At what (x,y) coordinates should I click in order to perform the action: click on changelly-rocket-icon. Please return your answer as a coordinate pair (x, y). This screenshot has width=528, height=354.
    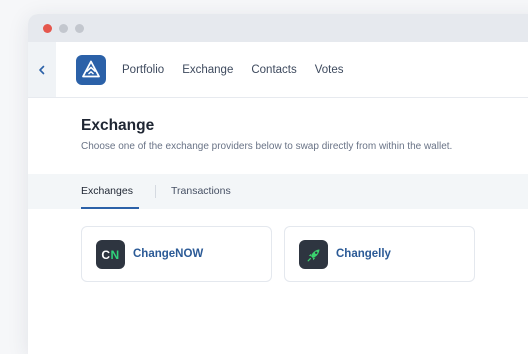
    Looking at the image, I should click on (313, 254).